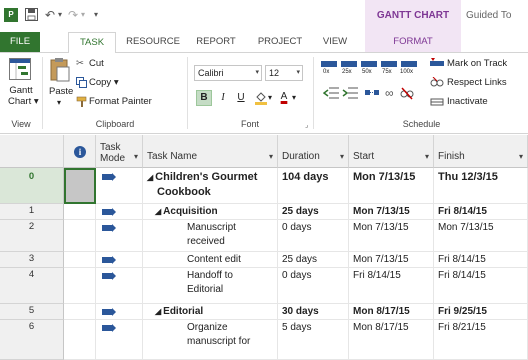  What do you see at coordinates (241, 98) in the screenshot?
I see `underline-button: U` at bounding box center [241, 98].